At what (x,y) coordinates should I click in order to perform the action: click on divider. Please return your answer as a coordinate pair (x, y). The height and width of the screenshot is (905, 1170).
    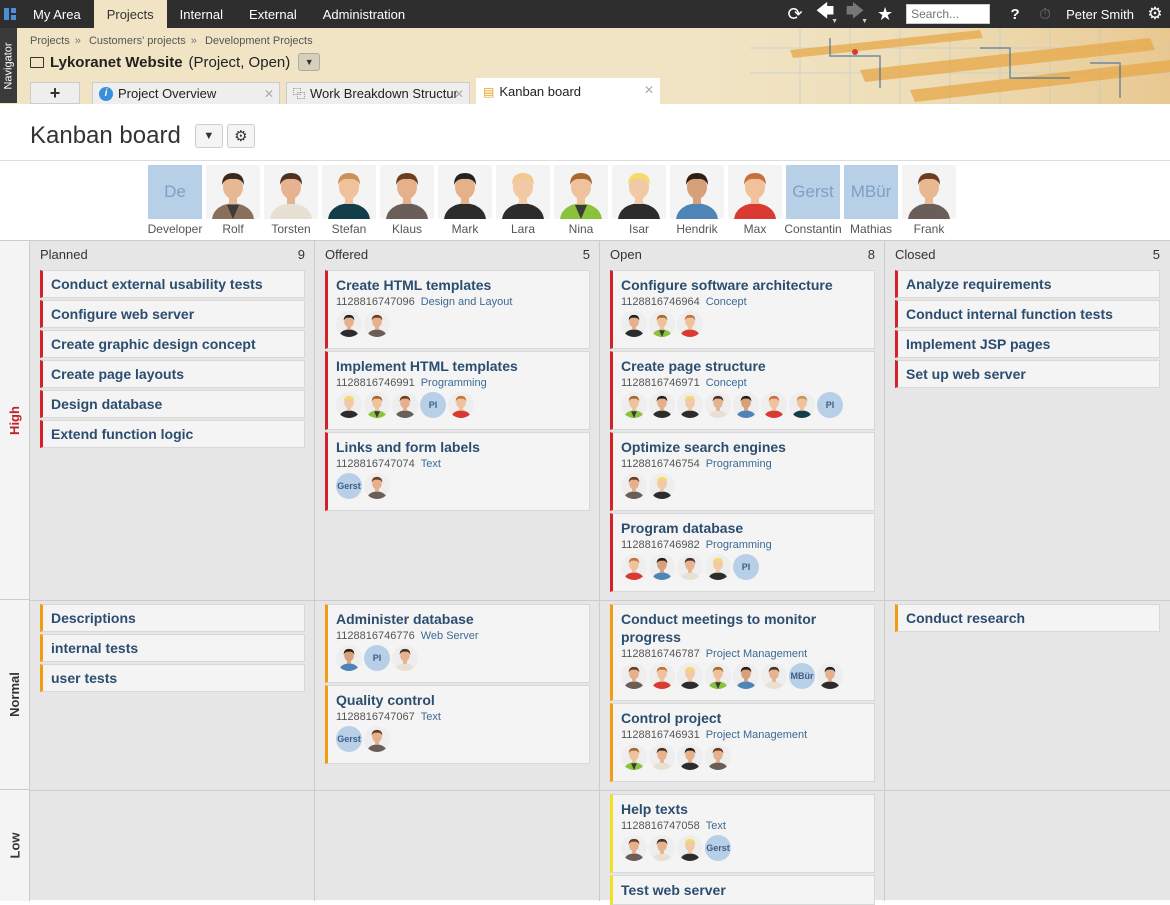
    Looking at the image, I should click on (585, 160).